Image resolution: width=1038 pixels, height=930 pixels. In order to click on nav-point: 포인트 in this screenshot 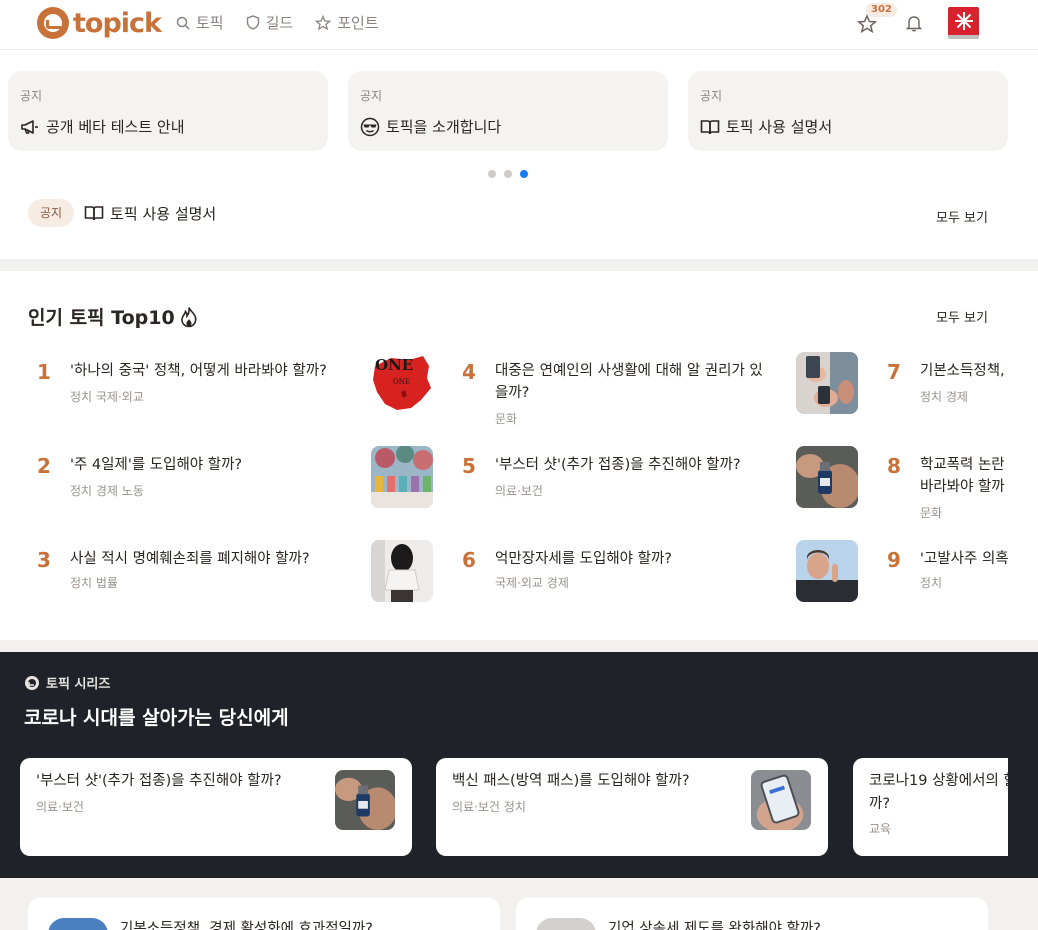, I will do `click(347, 22)`.